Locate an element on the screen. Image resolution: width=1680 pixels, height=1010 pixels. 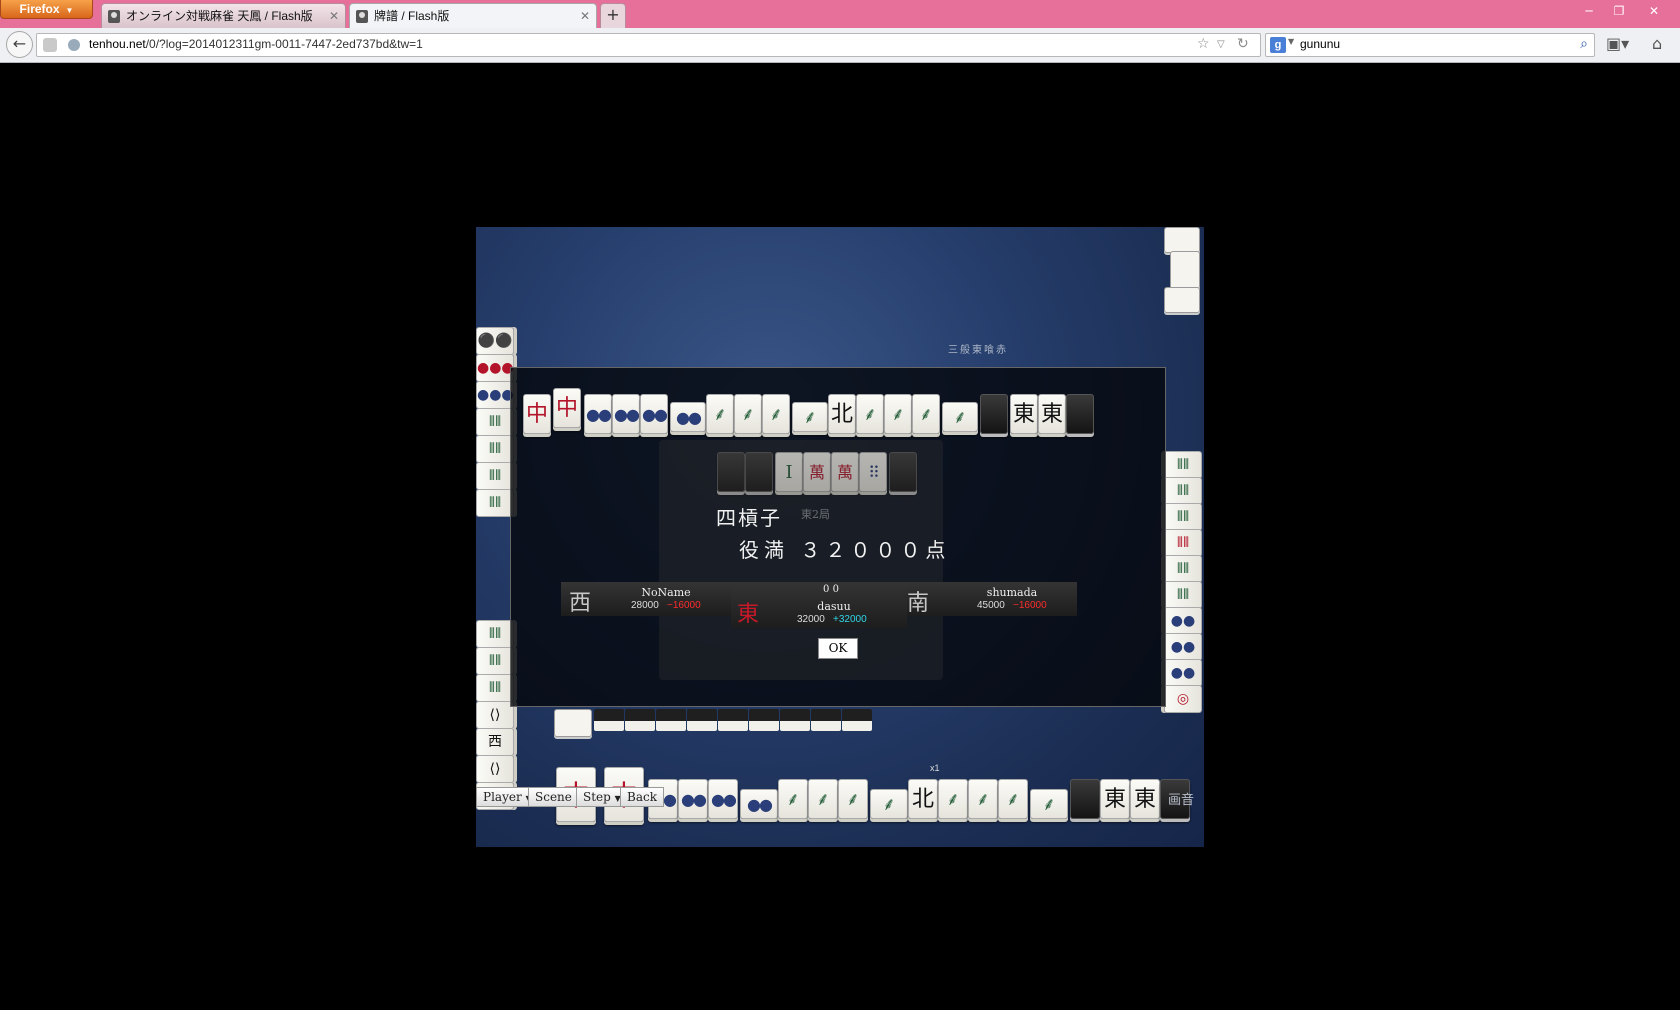
firefox-menu-button: Firefox ▼ is located at coordinates (46, 9).